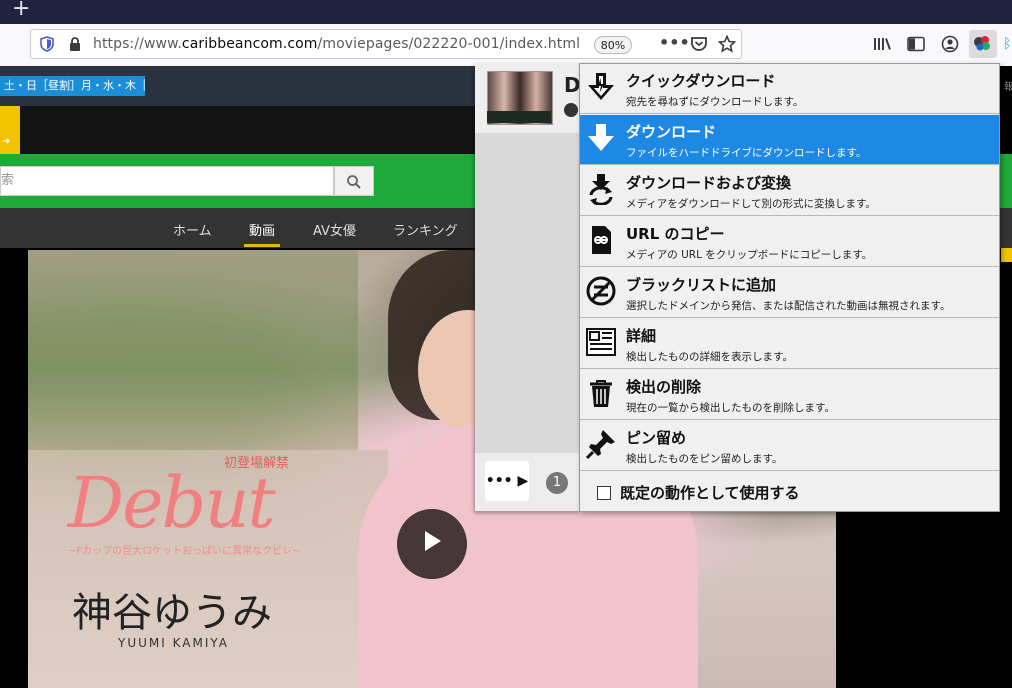 The width and height of the screenshot is (1012, 688). Describe the element at coordinates (613, 45) in the screenshot. I see `zoom-indicator: 80%` at that location.